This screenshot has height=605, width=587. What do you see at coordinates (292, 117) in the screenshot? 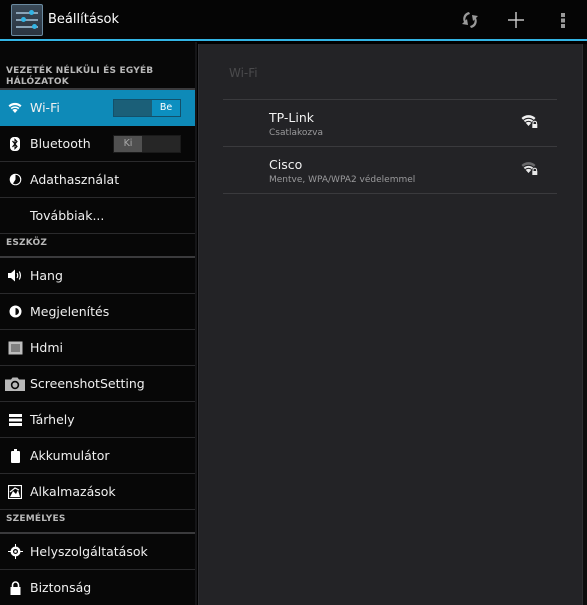
I see `network-name: TP-Link` at bounding box center [292, 117].